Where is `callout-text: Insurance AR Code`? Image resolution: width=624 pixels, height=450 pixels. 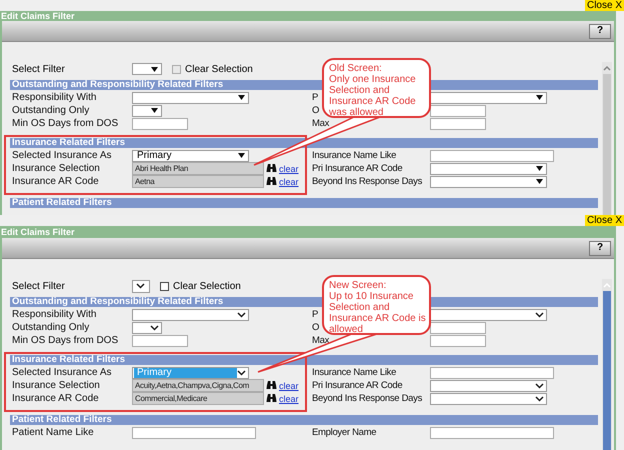
callout-text: Insurance AR Code is located at coordinates (373, 101).